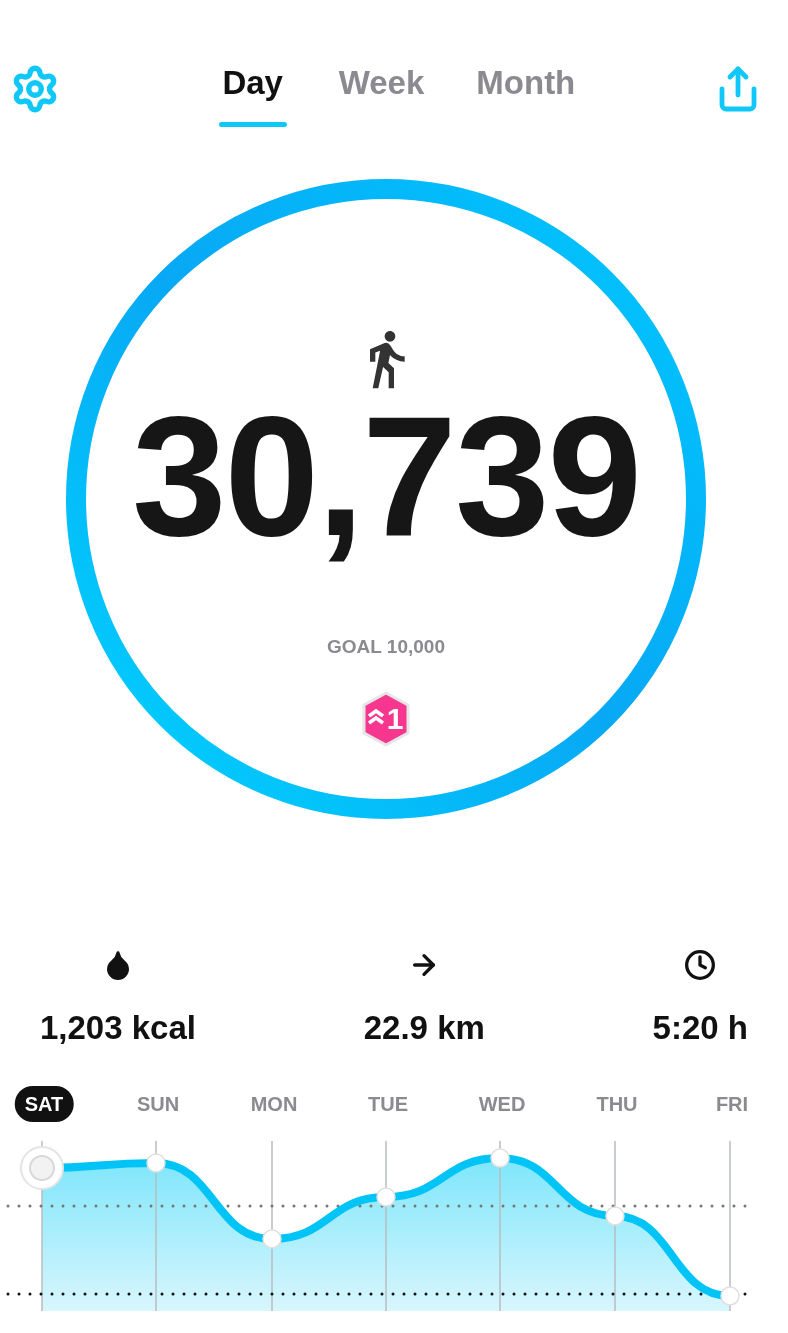 The height and width of the screenshot is (1333, 788). Describe the element at coordinates (158, 1104) in the screenshot. I see `day-label: SUN` at that location.